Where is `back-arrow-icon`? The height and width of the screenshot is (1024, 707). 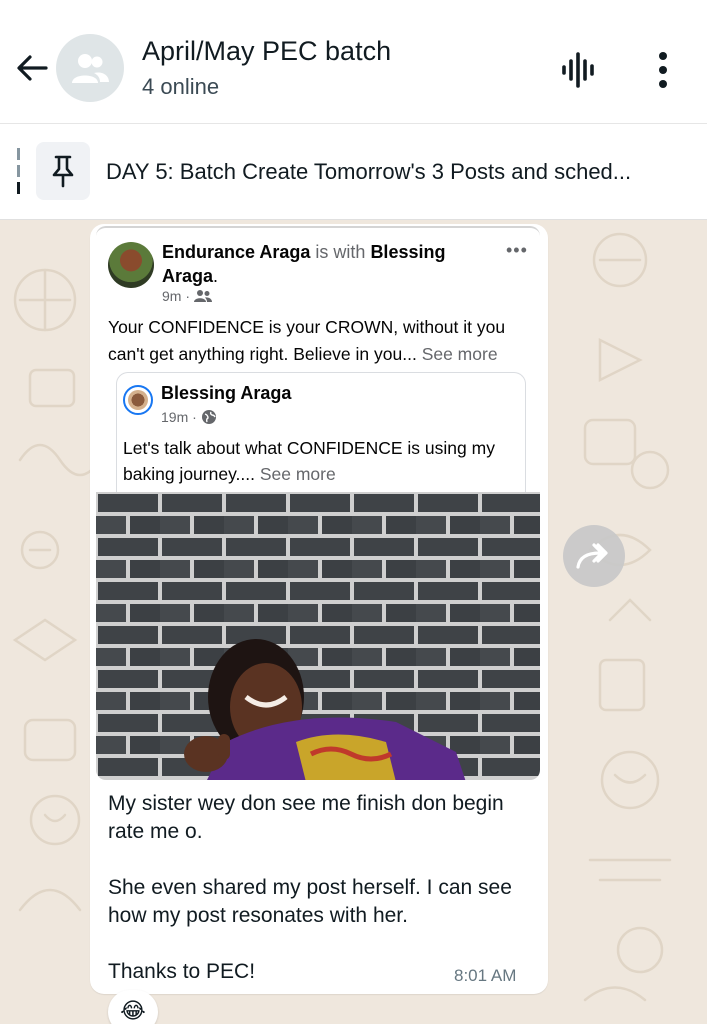
back-arrow-icon is located at coordinates (32, 68).